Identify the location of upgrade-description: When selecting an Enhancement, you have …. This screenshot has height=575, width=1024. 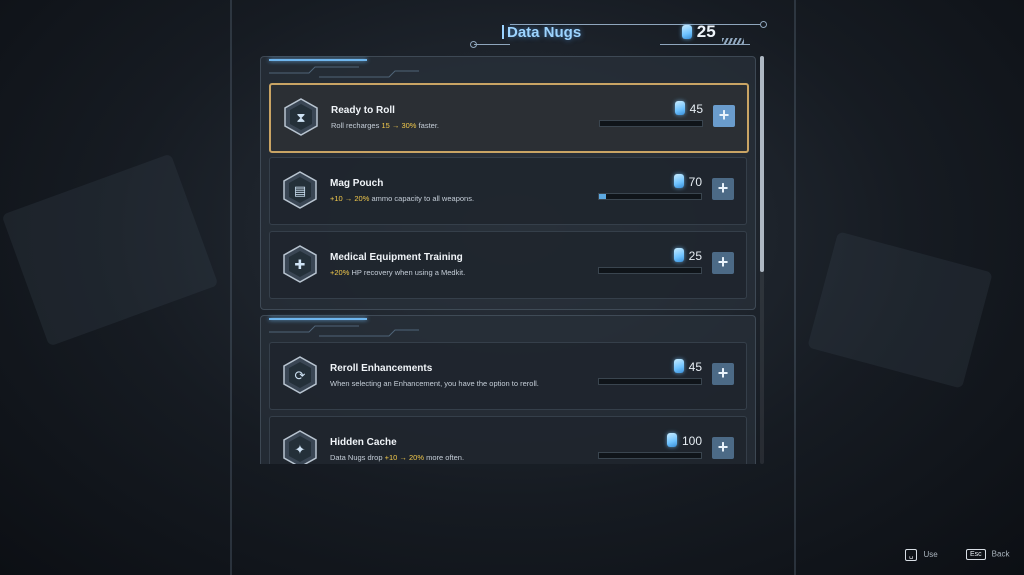
(434, 383).